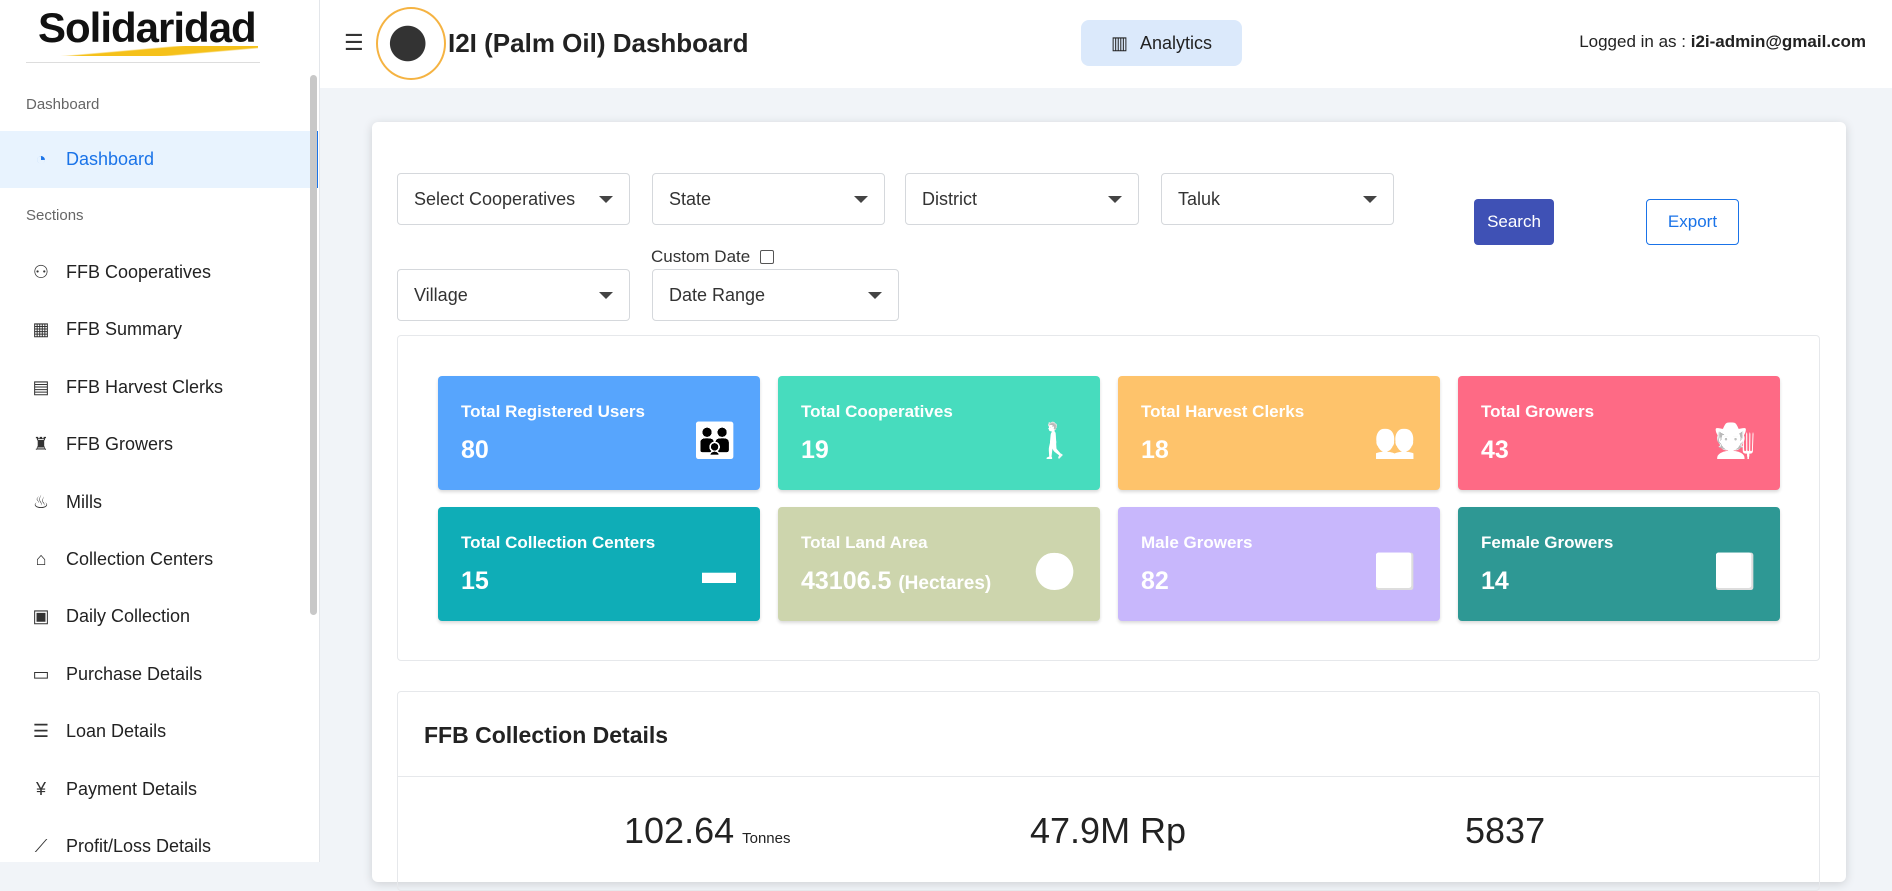  Describe the element at coordinates (1734, 441) in the screenshot. I see `farmer-icon: 🧑‍🌾` at that location.